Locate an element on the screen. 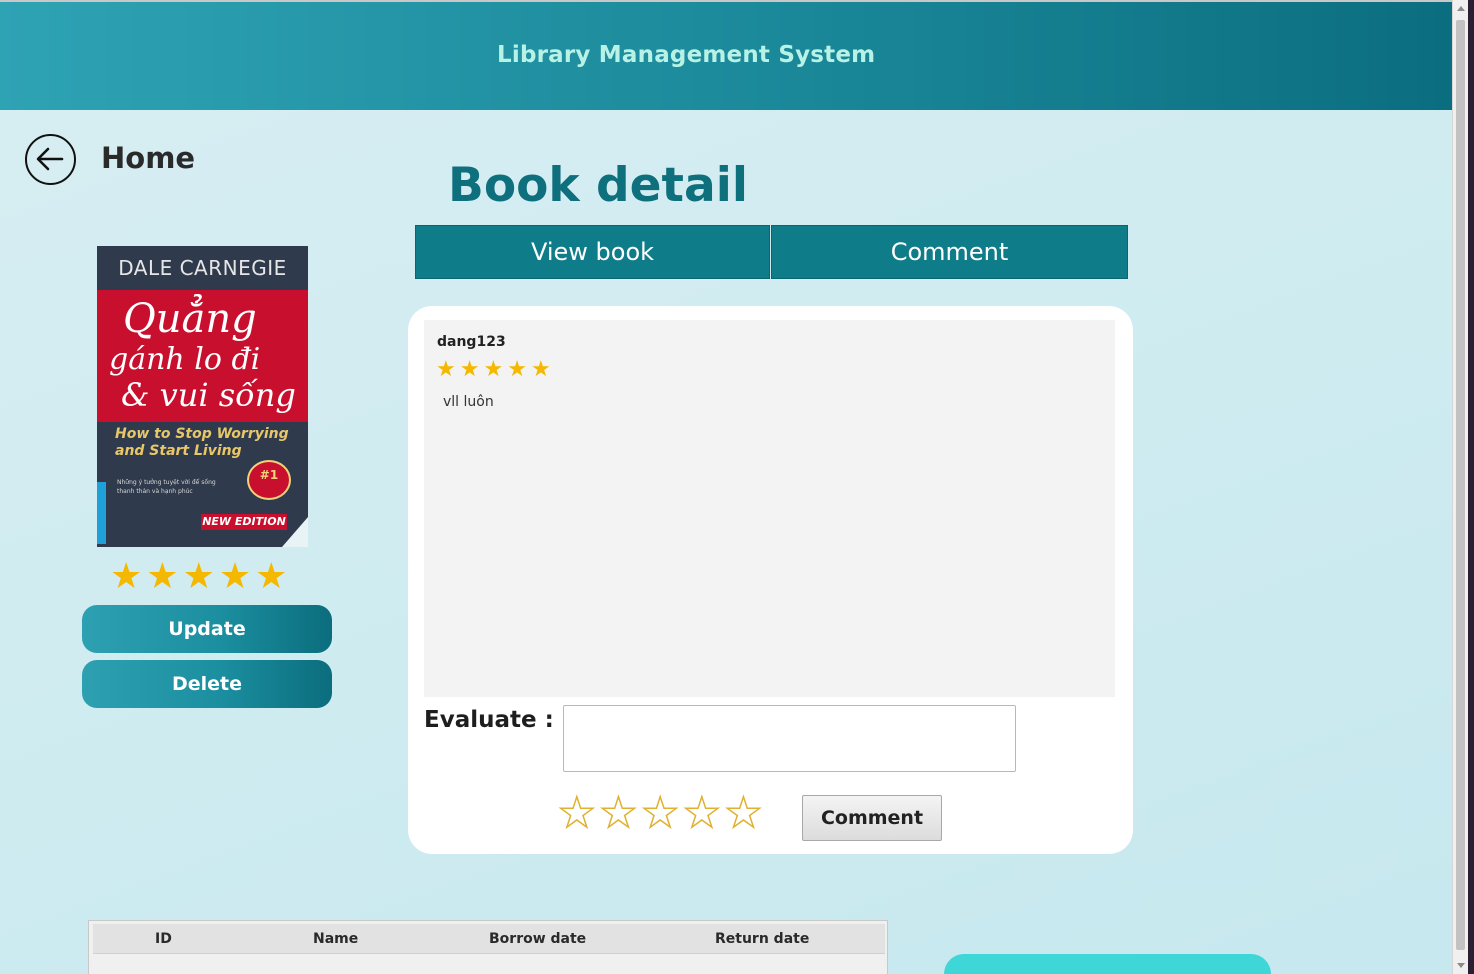 The height and width of the screenshot is (974, 1474). cover-subtitle: How to Stop Worrying and Start Living is located at coordinates (202, 442).